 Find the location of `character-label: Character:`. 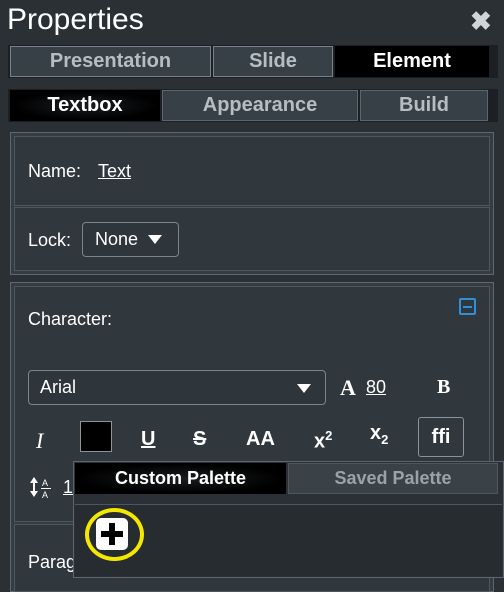

character-label: Character: is located at coordinates (70, 319).